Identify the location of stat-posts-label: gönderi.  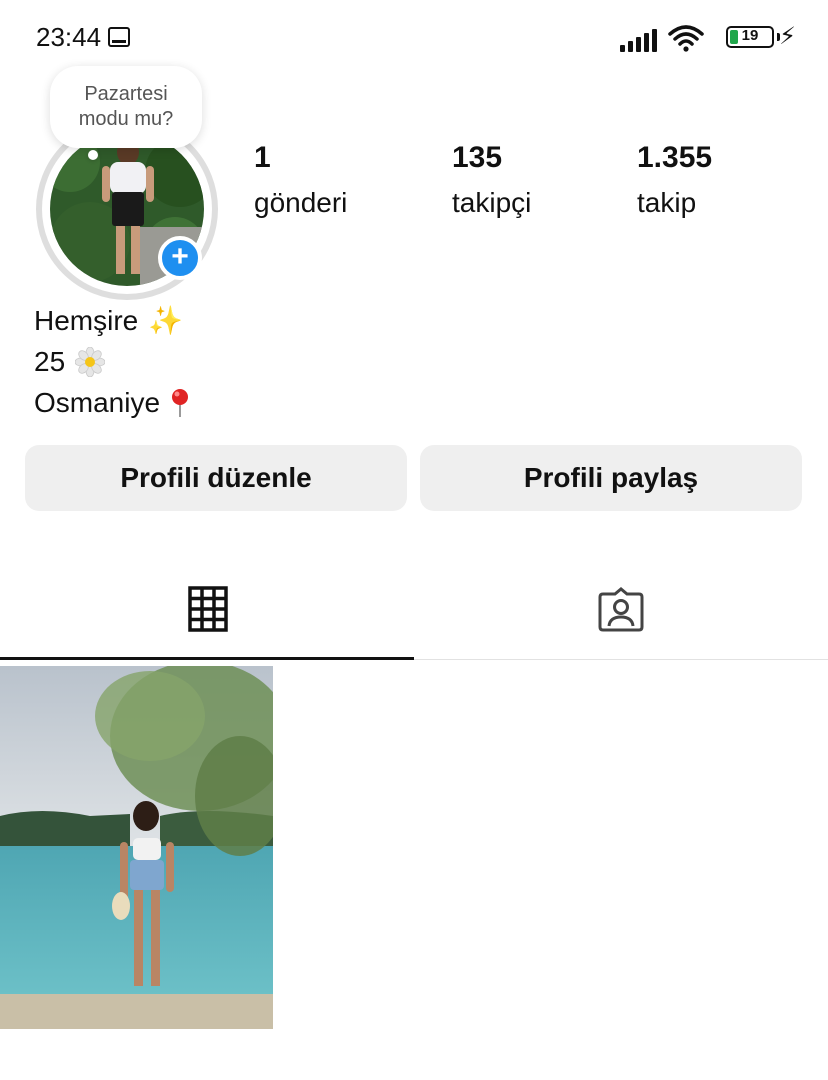
(301, 202).